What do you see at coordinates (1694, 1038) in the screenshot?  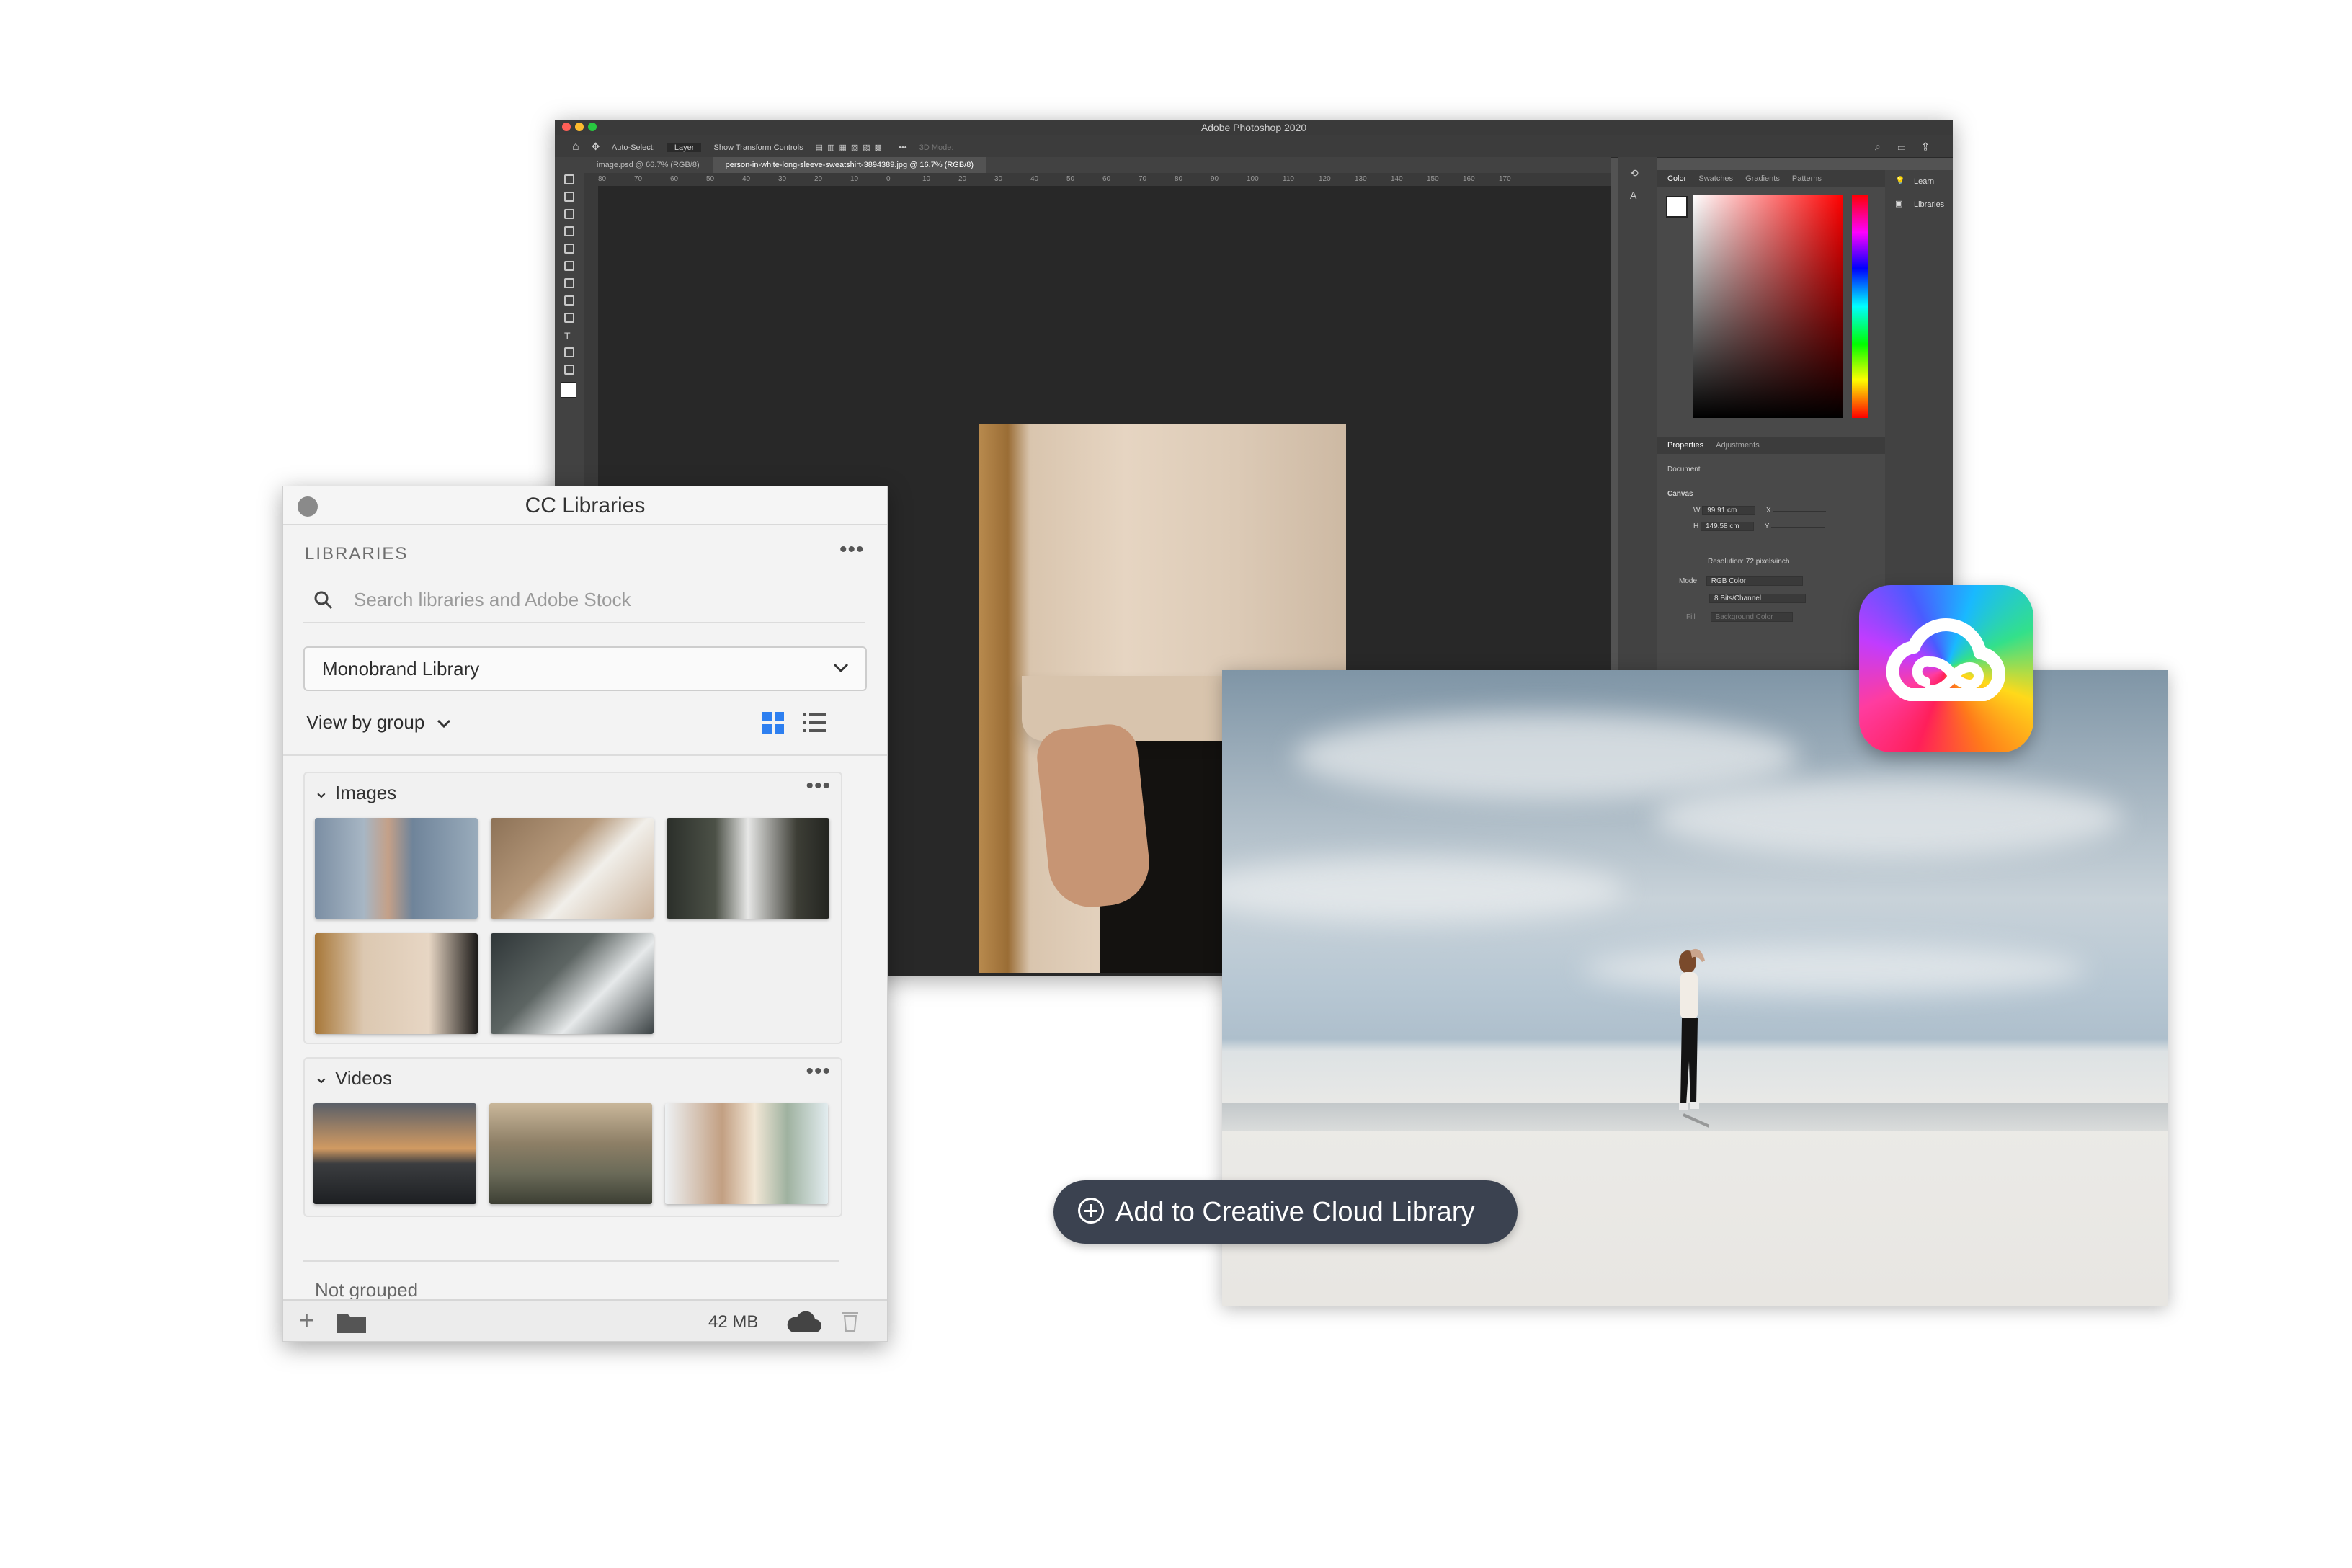 I see `standing-woman` at bounding box center [1694, 1038].